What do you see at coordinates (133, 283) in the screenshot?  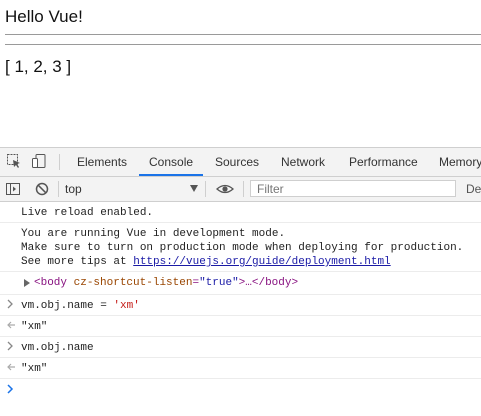 I see `attribute-name: cz-shortcut-listen` at bounding box center [133, 283].